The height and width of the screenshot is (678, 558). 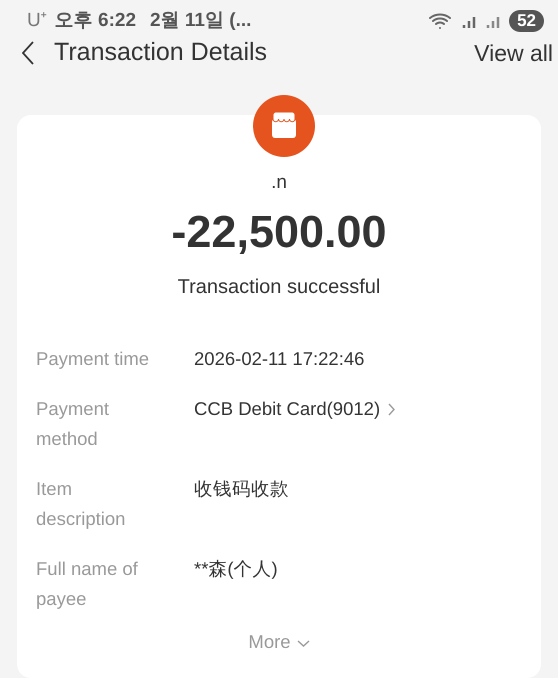 I want to click on detail-label: Item description, so click(x=81, y=504).